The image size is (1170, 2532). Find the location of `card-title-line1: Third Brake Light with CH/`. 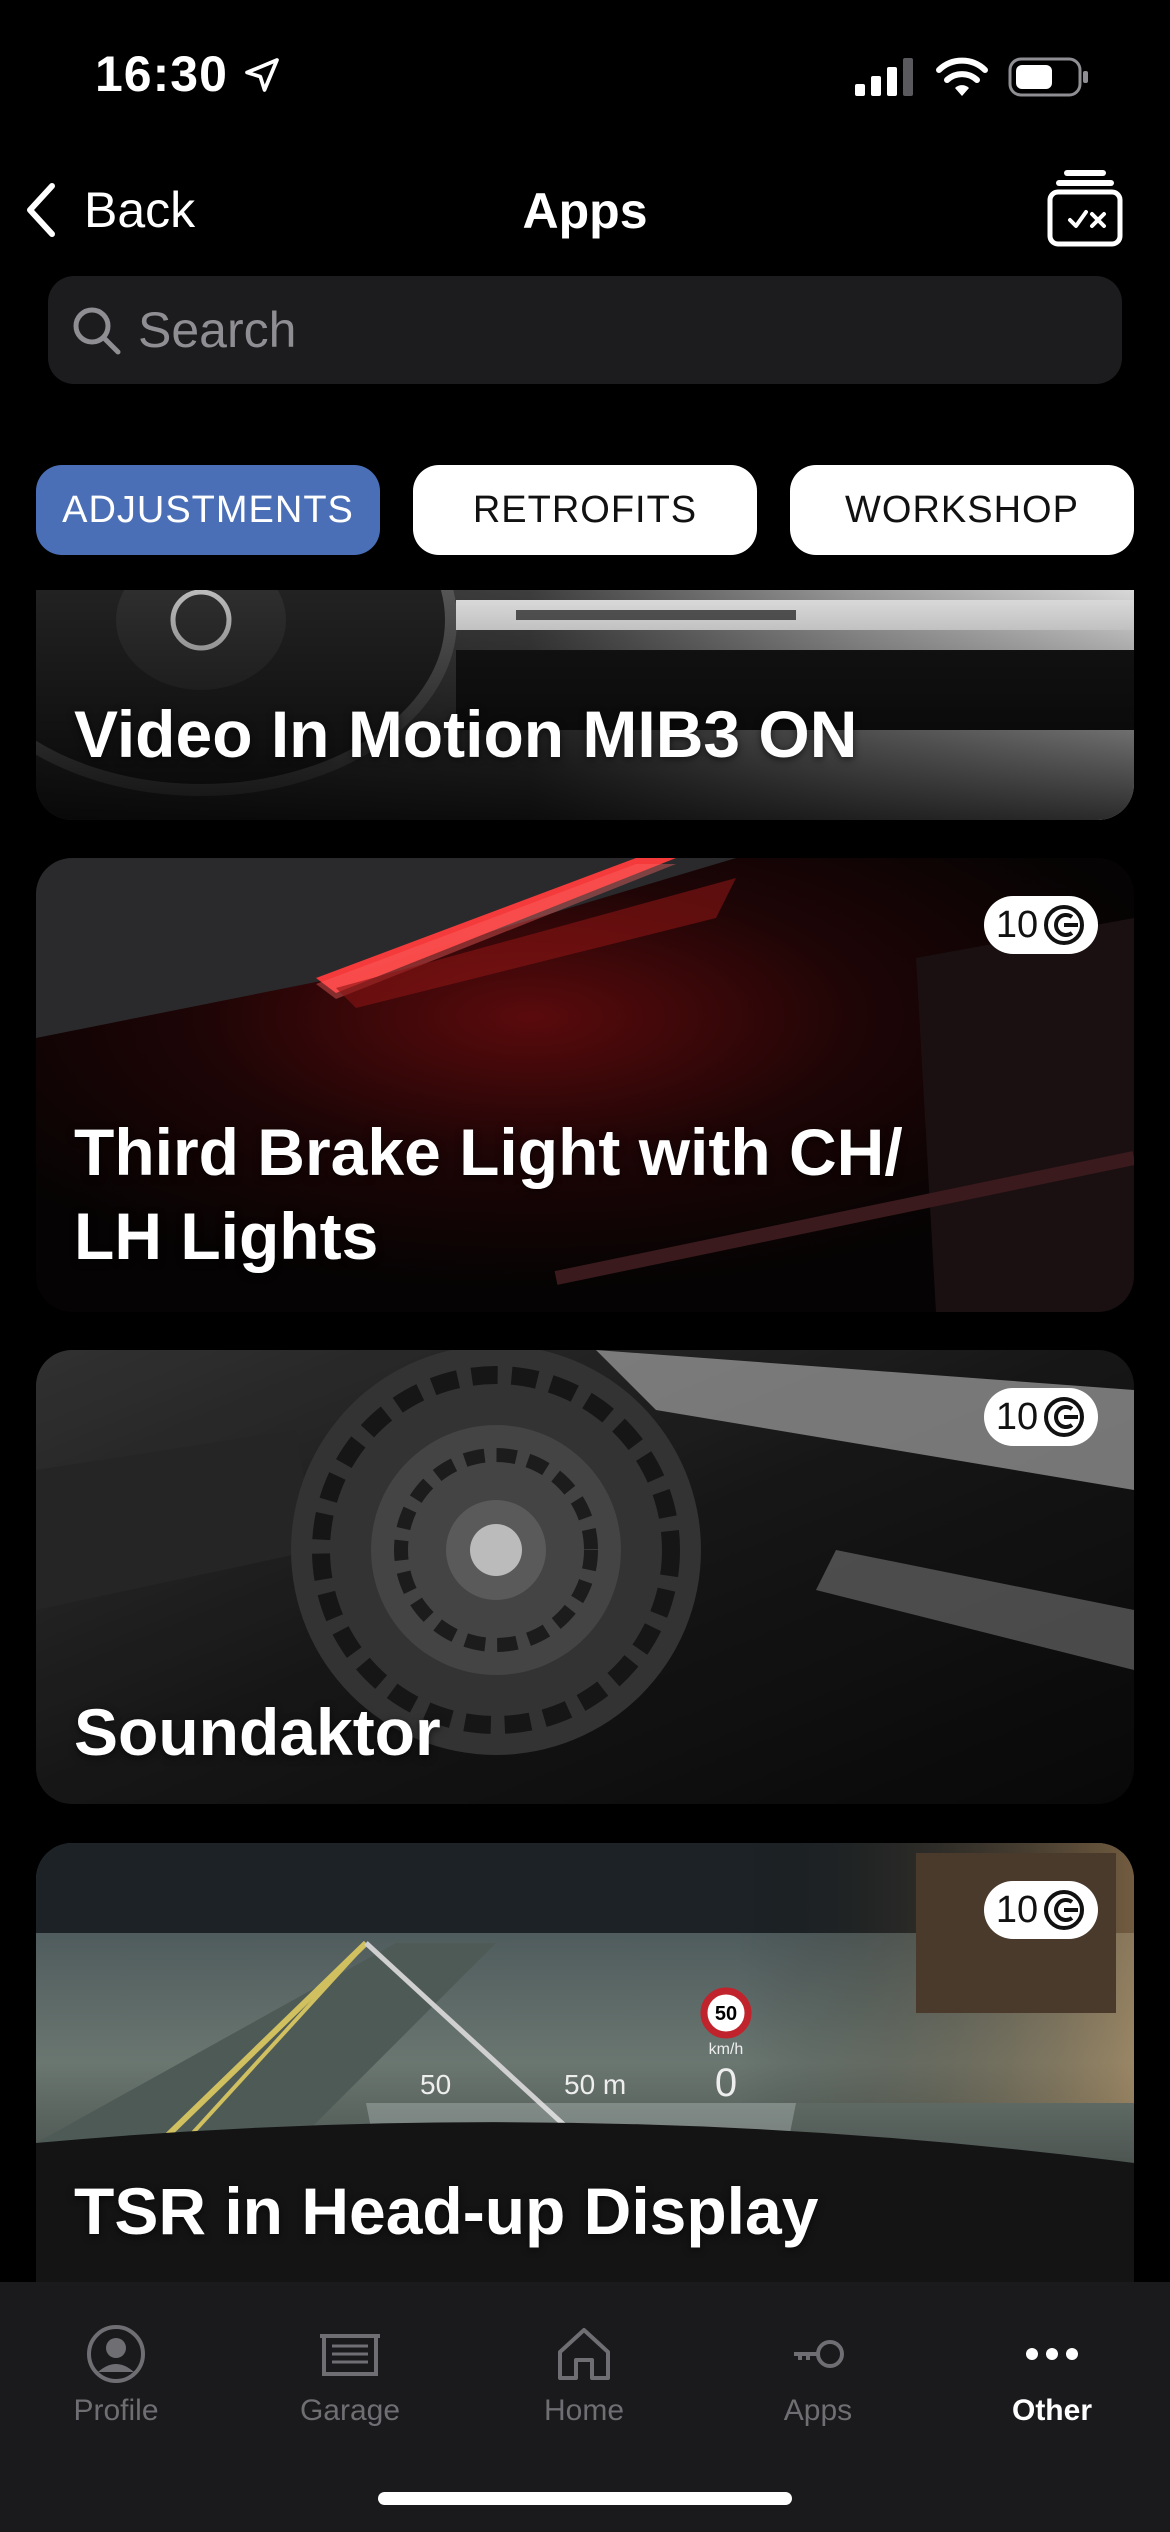

card-title-line1: Third Brake Light with CH/ is located at coordinates (488, 1152).